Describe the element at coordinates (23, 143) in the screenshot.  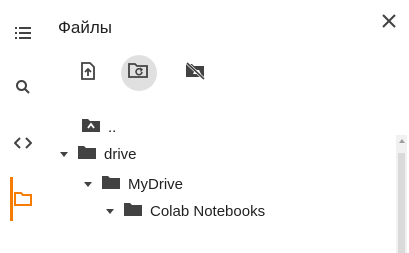
I see `code-snippets-icon` at that location.